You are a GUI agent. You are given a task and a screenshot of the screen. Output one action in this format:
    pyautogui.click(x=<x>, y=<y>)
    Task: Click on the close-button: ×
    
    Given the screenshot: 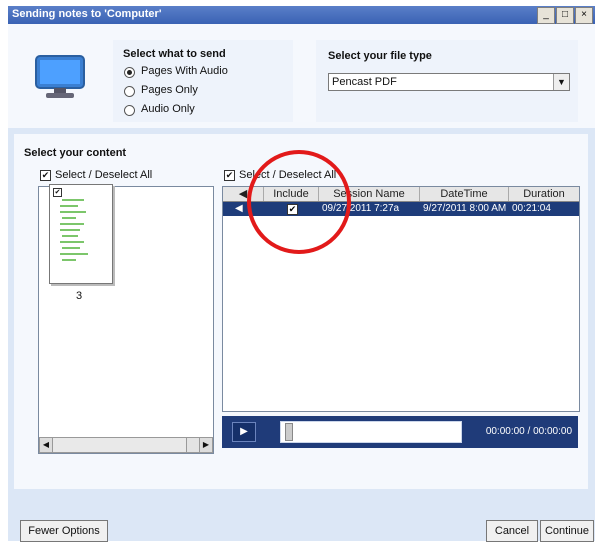 What is the action you would take?
    pyautogui.click(x=584, y=15)
    